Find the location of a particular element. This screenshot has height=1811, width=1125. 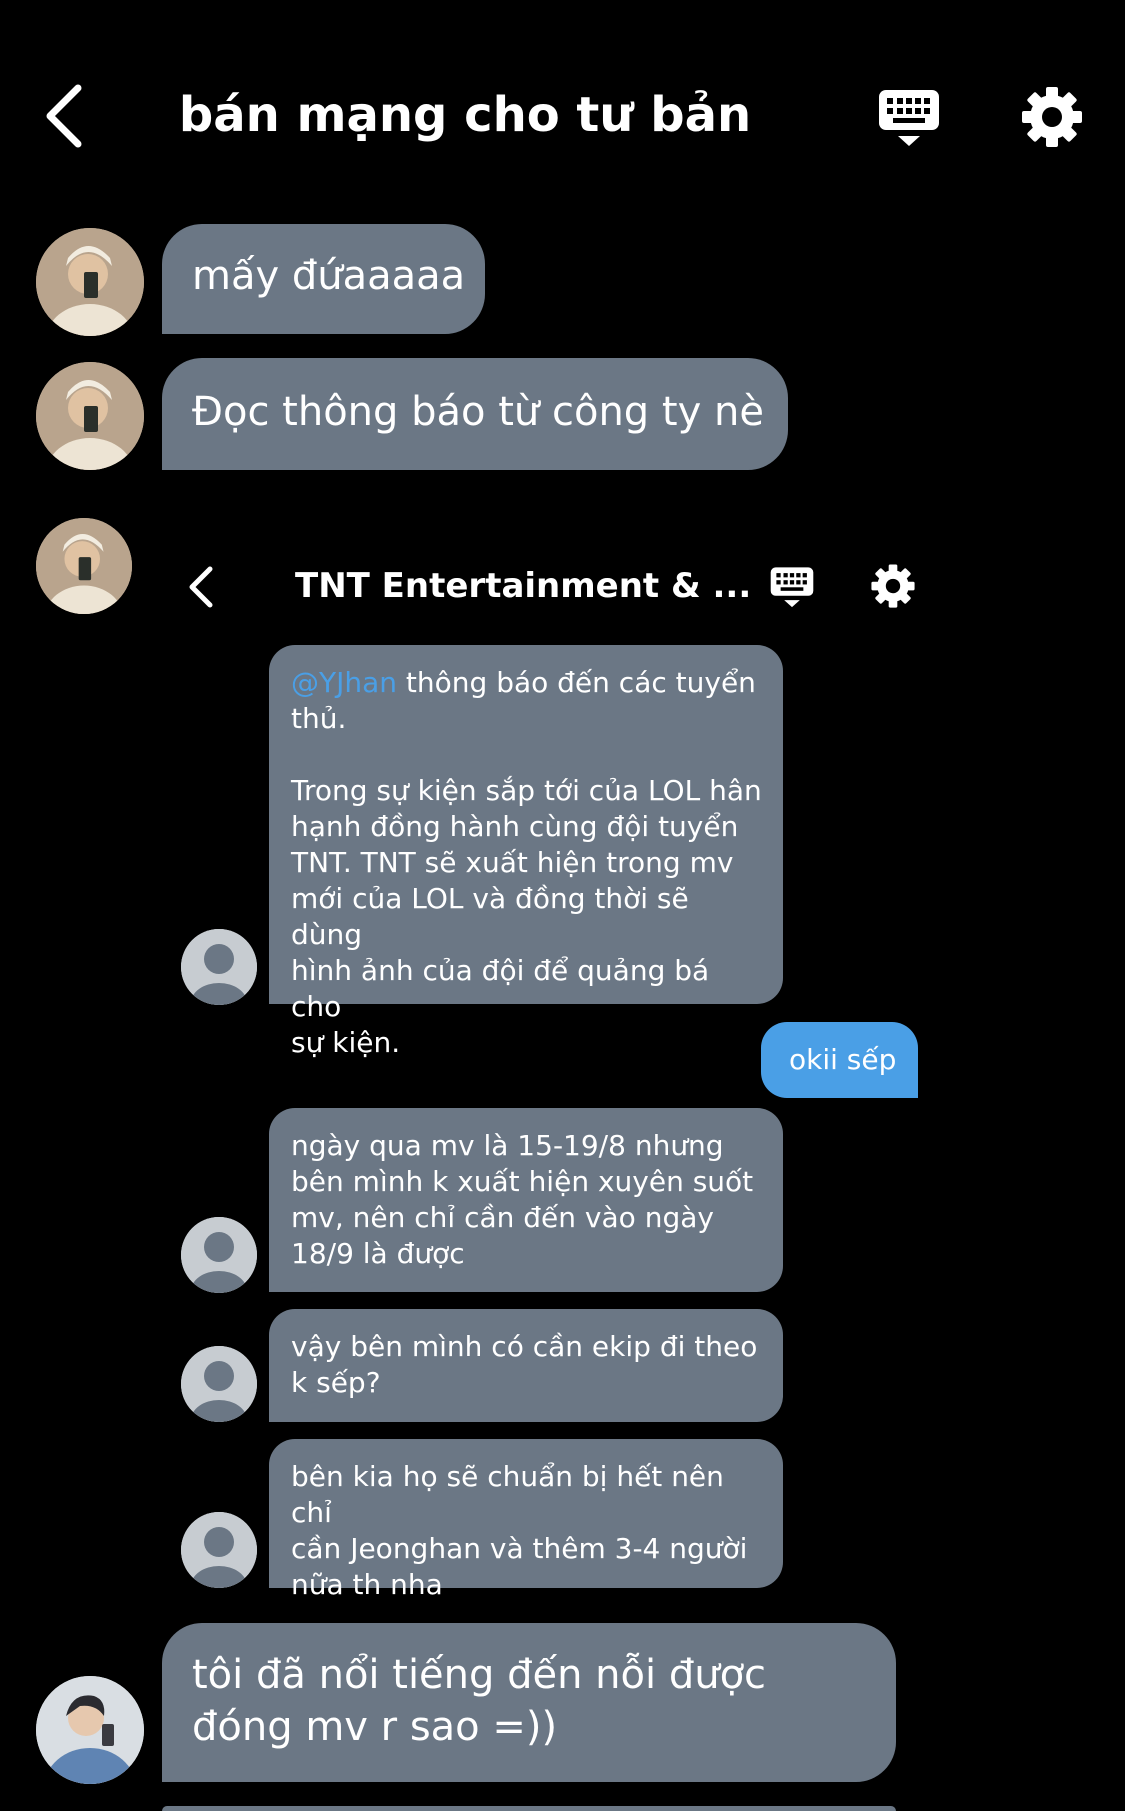

message-first-line: @YJhan thông báo đến các tuyển is located at coordinates (523, 682).